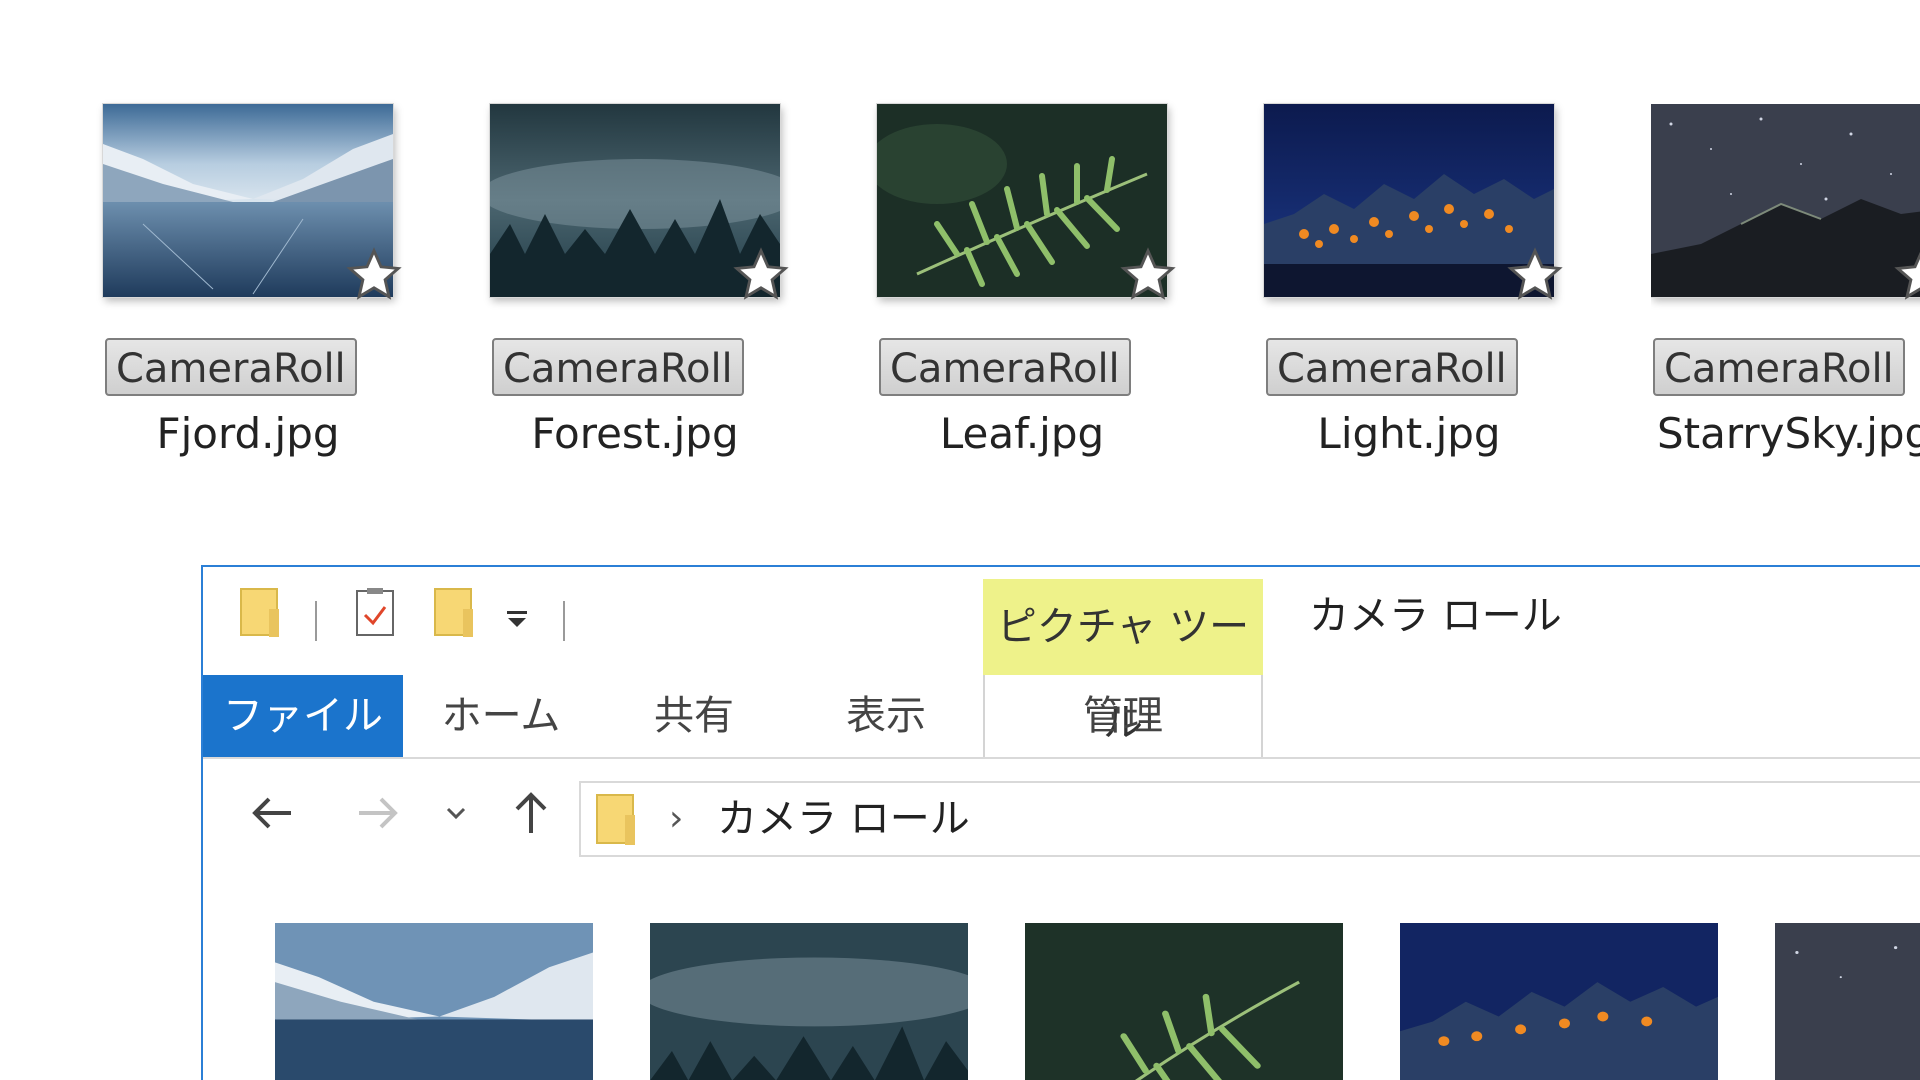 This screenshot has height=1080, width=1920. What do you see at coordinates (1249, 819) in the screenshot?
I see `address-bar: › カメラ ロール` at bounding box center [1249, 819].